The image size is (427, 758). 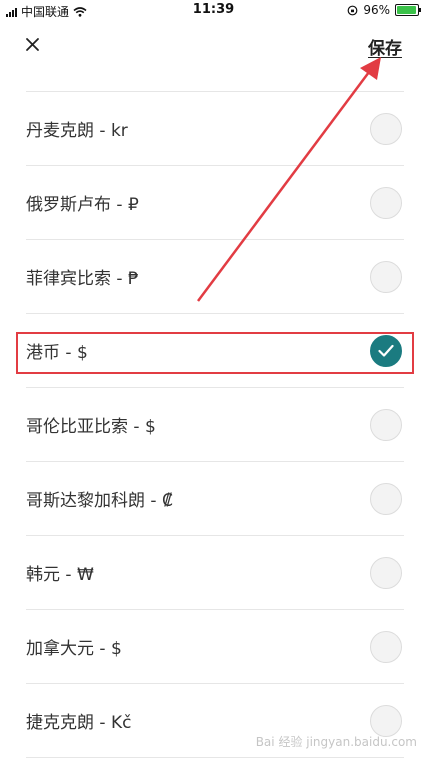 What do you see at coordinates (288, 179) in the screenshot?
I see `annotation-arrow` at bounding box center [288, 179].